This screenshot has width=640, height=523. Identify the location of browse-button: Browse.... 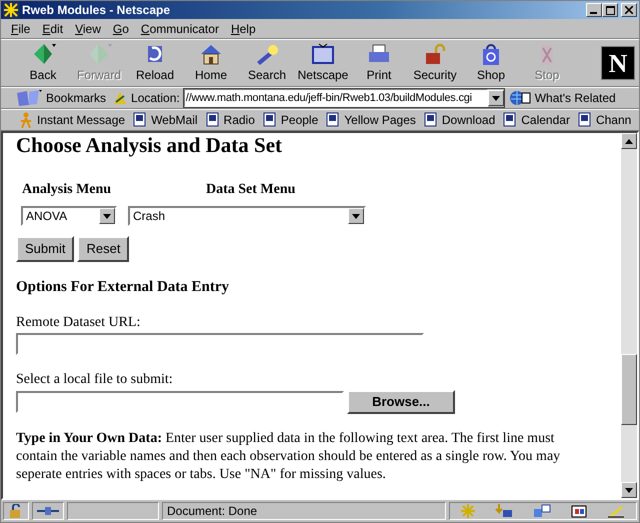
(401, 402).